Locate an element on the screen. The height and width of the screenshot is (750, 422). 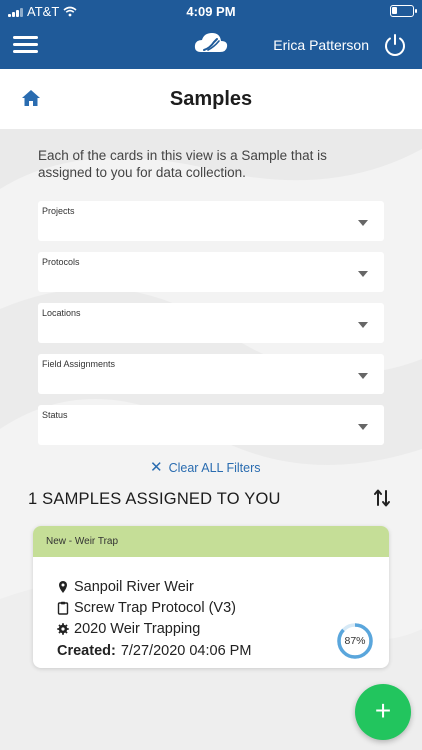
sample-project: 2020 Weir Trapping is located at coordinates (137, 629).